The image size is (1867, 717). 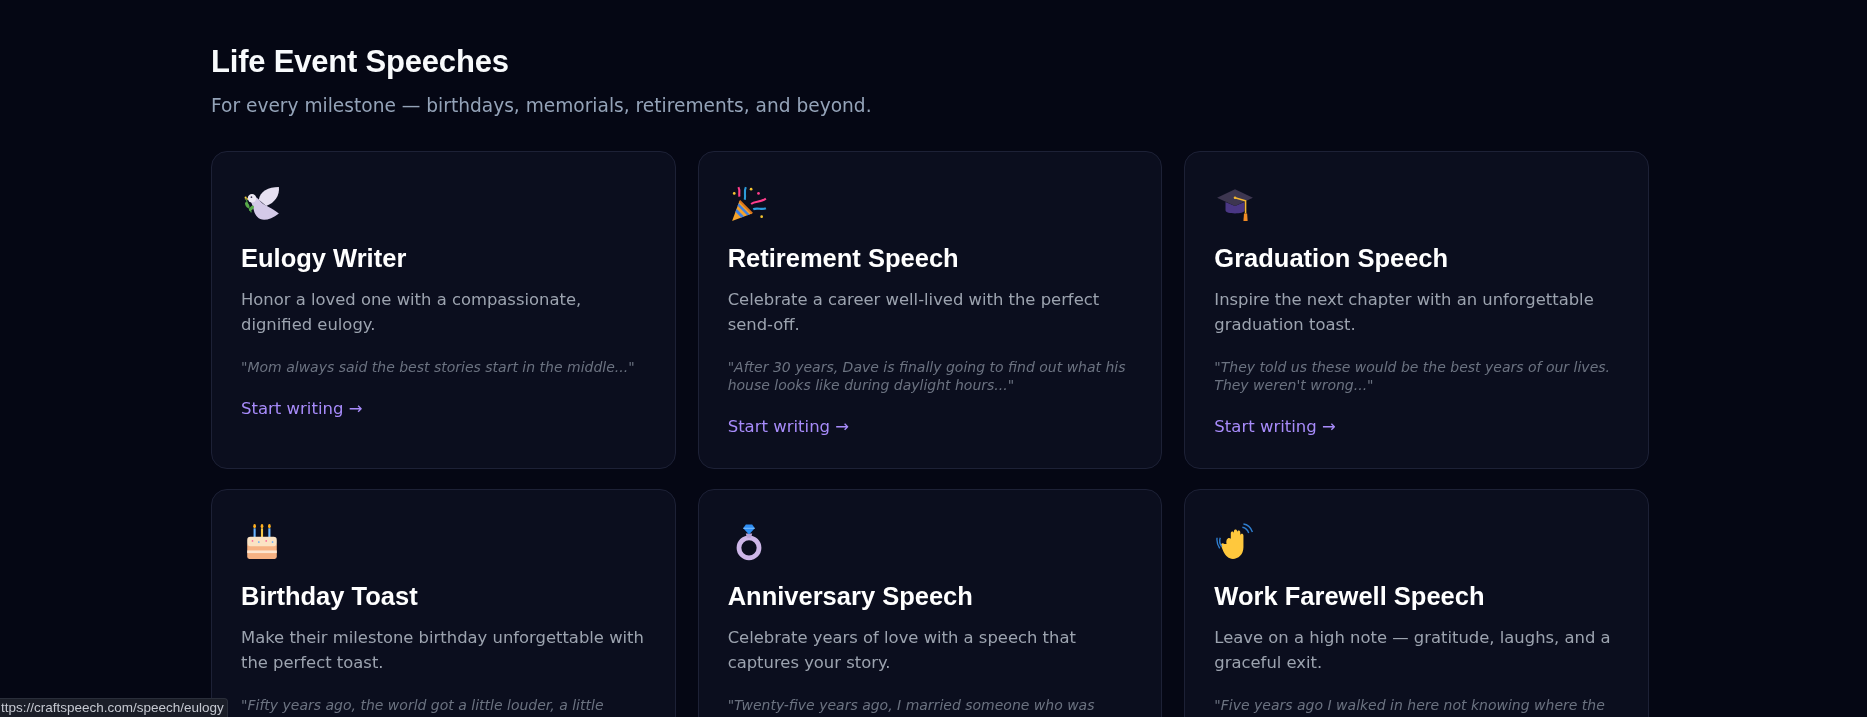 I want to click on dove-icon, so click(x=262, y=204).